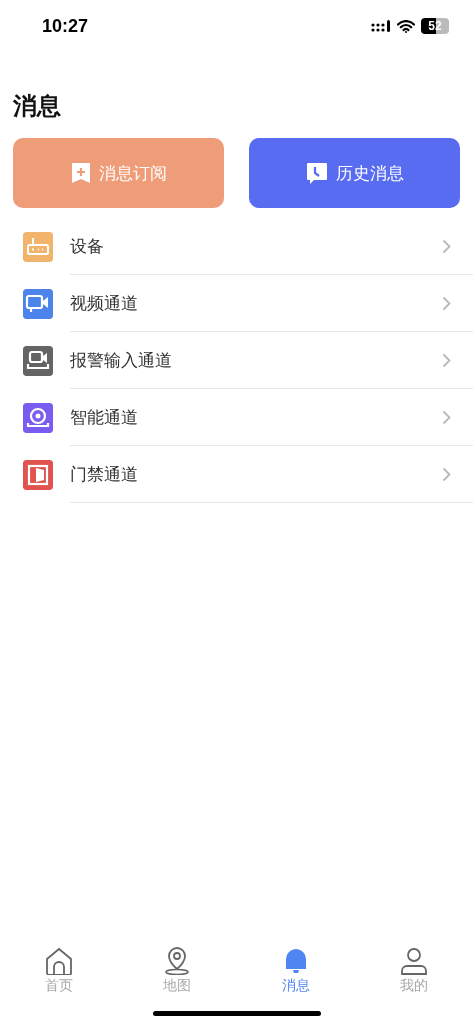  Describe the element at coordinates (381, 26) in the screenshot. I see `signal-icon` at that location.